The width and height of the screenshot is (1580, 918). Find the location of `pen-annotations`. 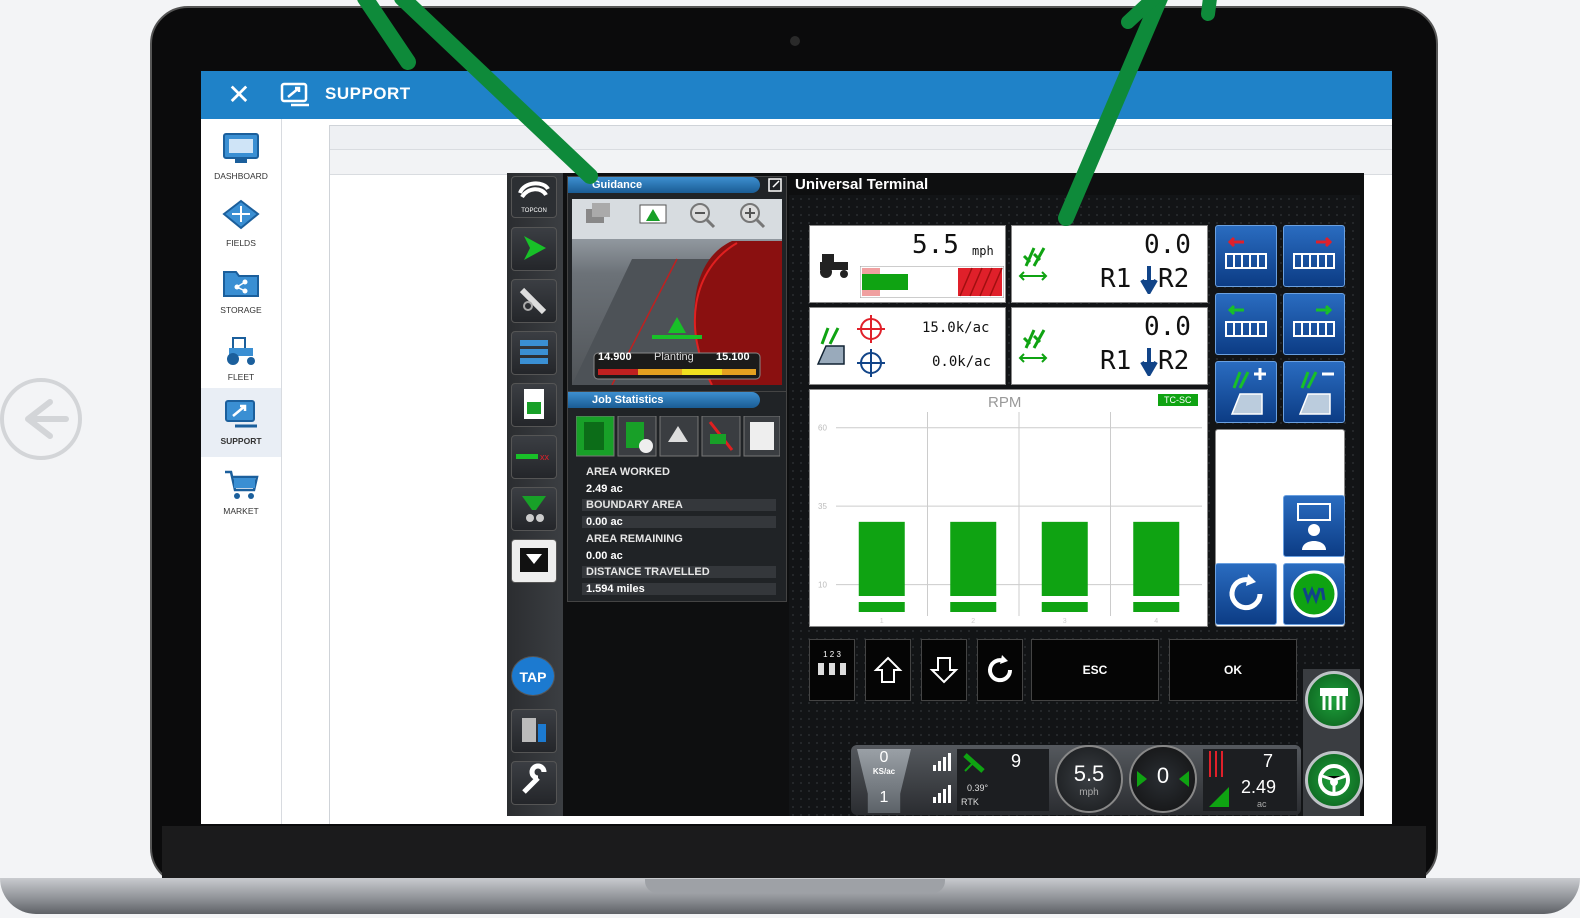

pen-annotations is located at coordinates (787, 113).